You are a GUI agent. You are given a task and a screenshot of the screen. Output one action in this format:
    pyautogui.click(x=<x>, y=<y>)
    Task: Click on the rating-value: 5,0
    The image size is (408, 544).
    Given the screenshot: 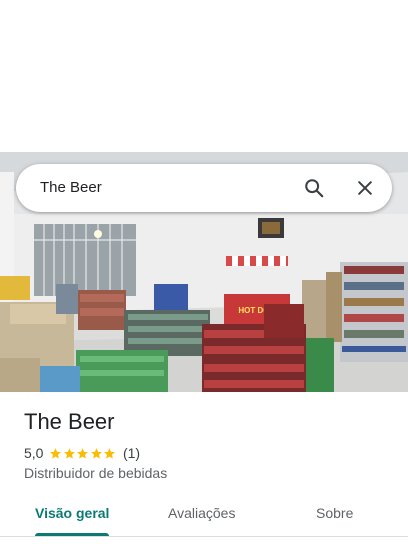 What is the action you would take?
    pyautogui.click(x=34, y=453)
    